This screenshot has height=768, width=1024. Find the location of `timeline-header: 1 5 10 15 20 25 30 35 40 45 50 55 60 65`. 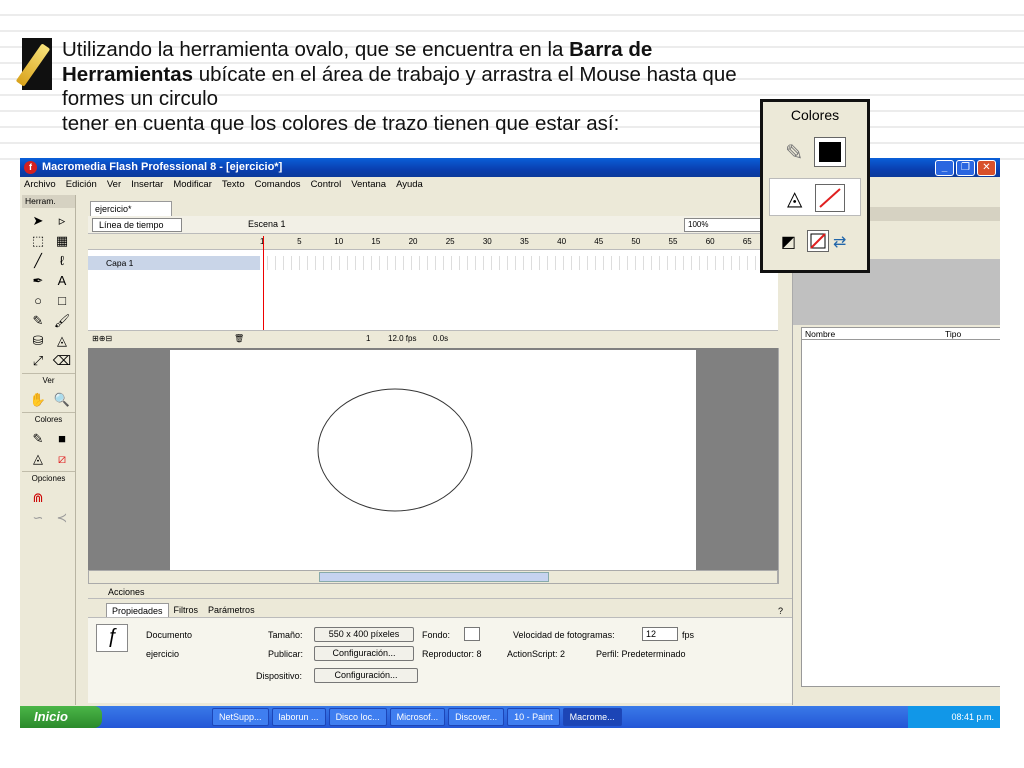

timeline-header: 1 5 10 15 20 25 30 35 40 45 50 55 60 65 is located at coordinates (433, 242).